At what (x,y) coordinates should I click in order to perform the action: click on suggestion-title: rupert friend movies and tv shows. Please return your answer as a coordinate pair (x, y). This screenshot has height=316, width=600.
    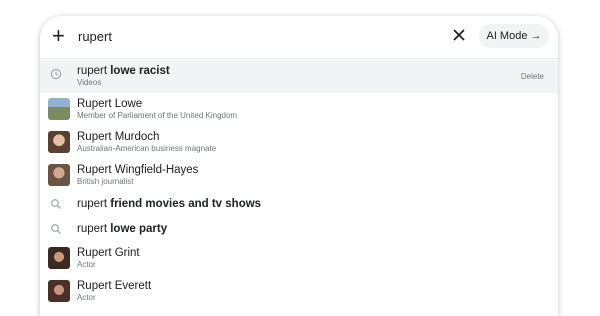
    Looking at the image, I should click on (169, 204).